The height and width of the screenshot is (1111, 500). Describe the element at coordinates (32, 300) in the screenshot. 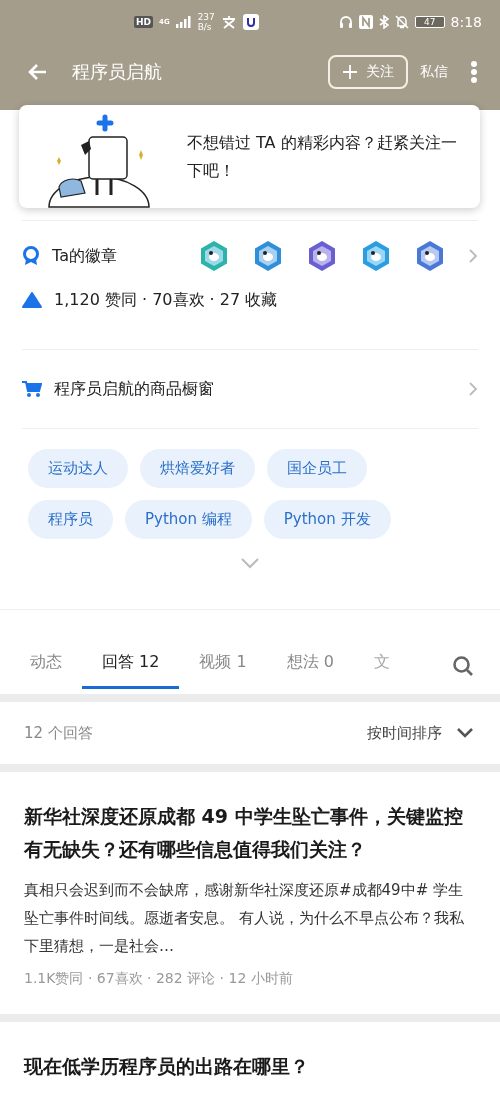

I see `triangle-icon` at that location.